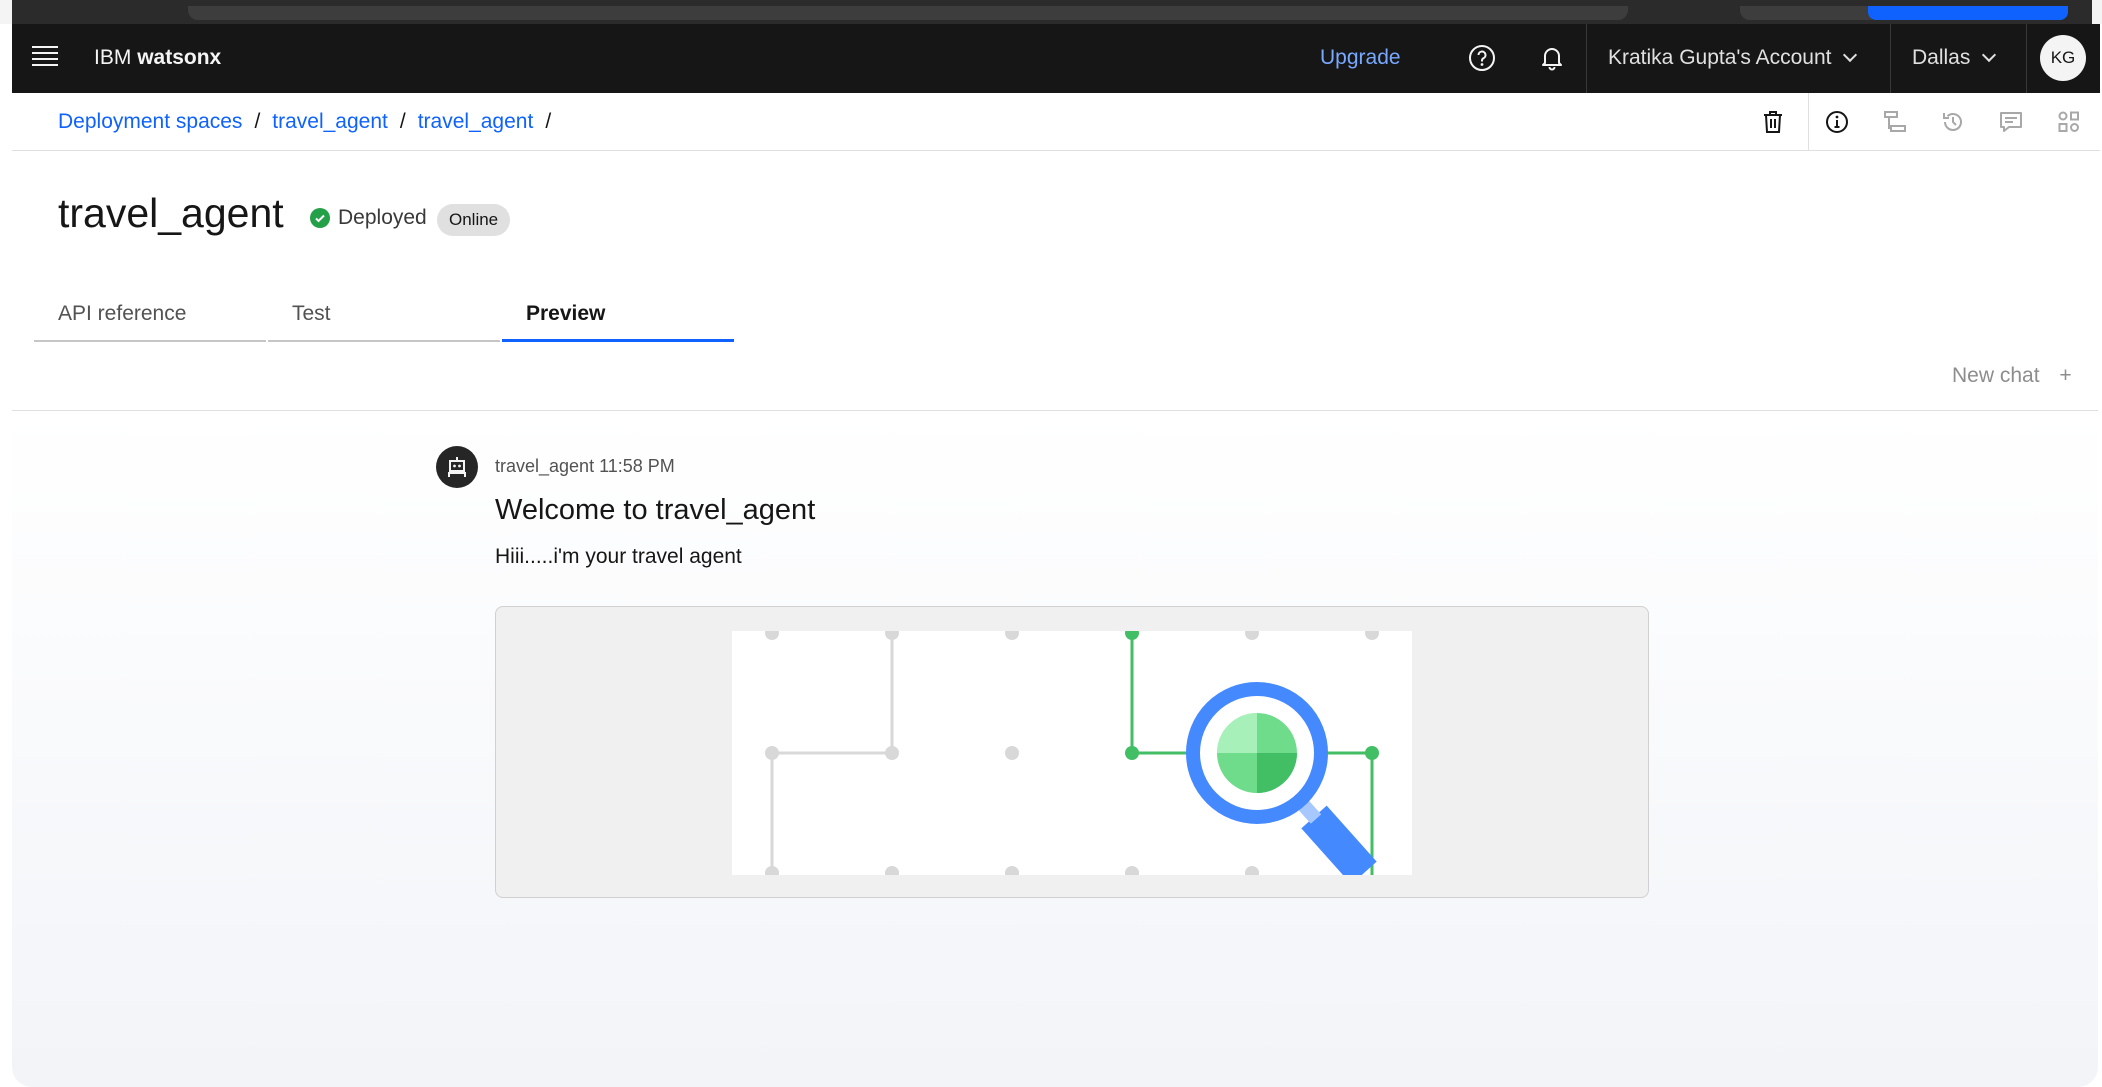 The height and width of the screenshot is (1087, 2102). What do you see at coordinates (618, 319) in the screenshot?
I see `tab-preview: Preview` at bounding box center [618, 319].